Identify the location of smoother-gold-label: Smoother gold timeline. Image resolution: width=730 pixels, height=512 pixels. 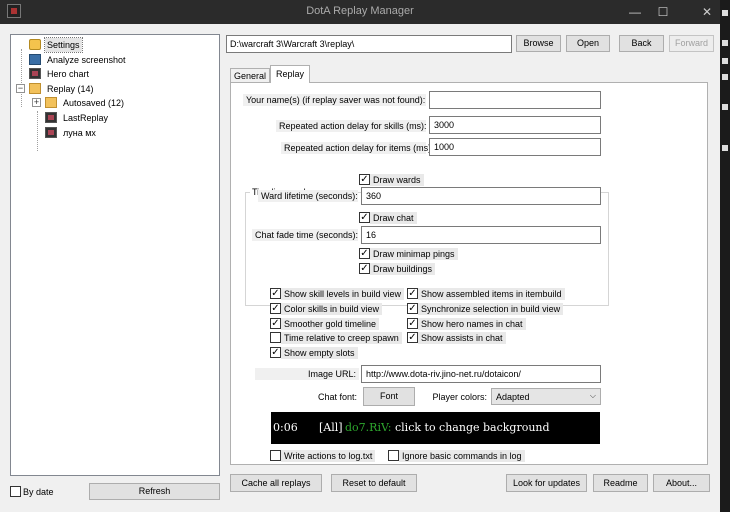
(330, 324).